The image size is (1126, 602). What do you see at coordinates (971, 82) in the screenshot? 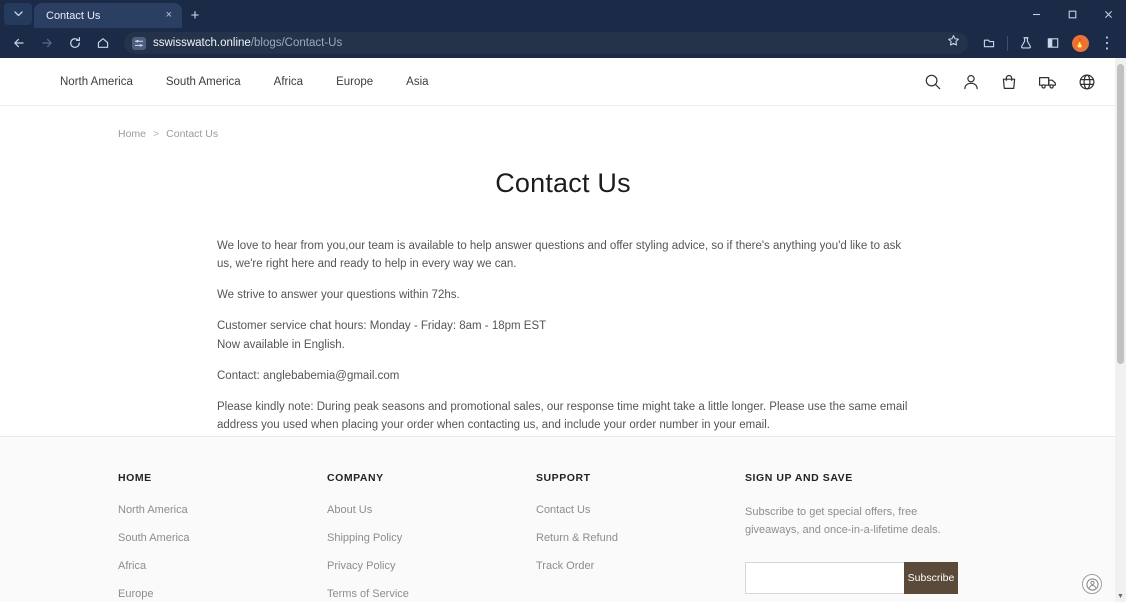
I see `account-icon` at bounding box center [971, 82].